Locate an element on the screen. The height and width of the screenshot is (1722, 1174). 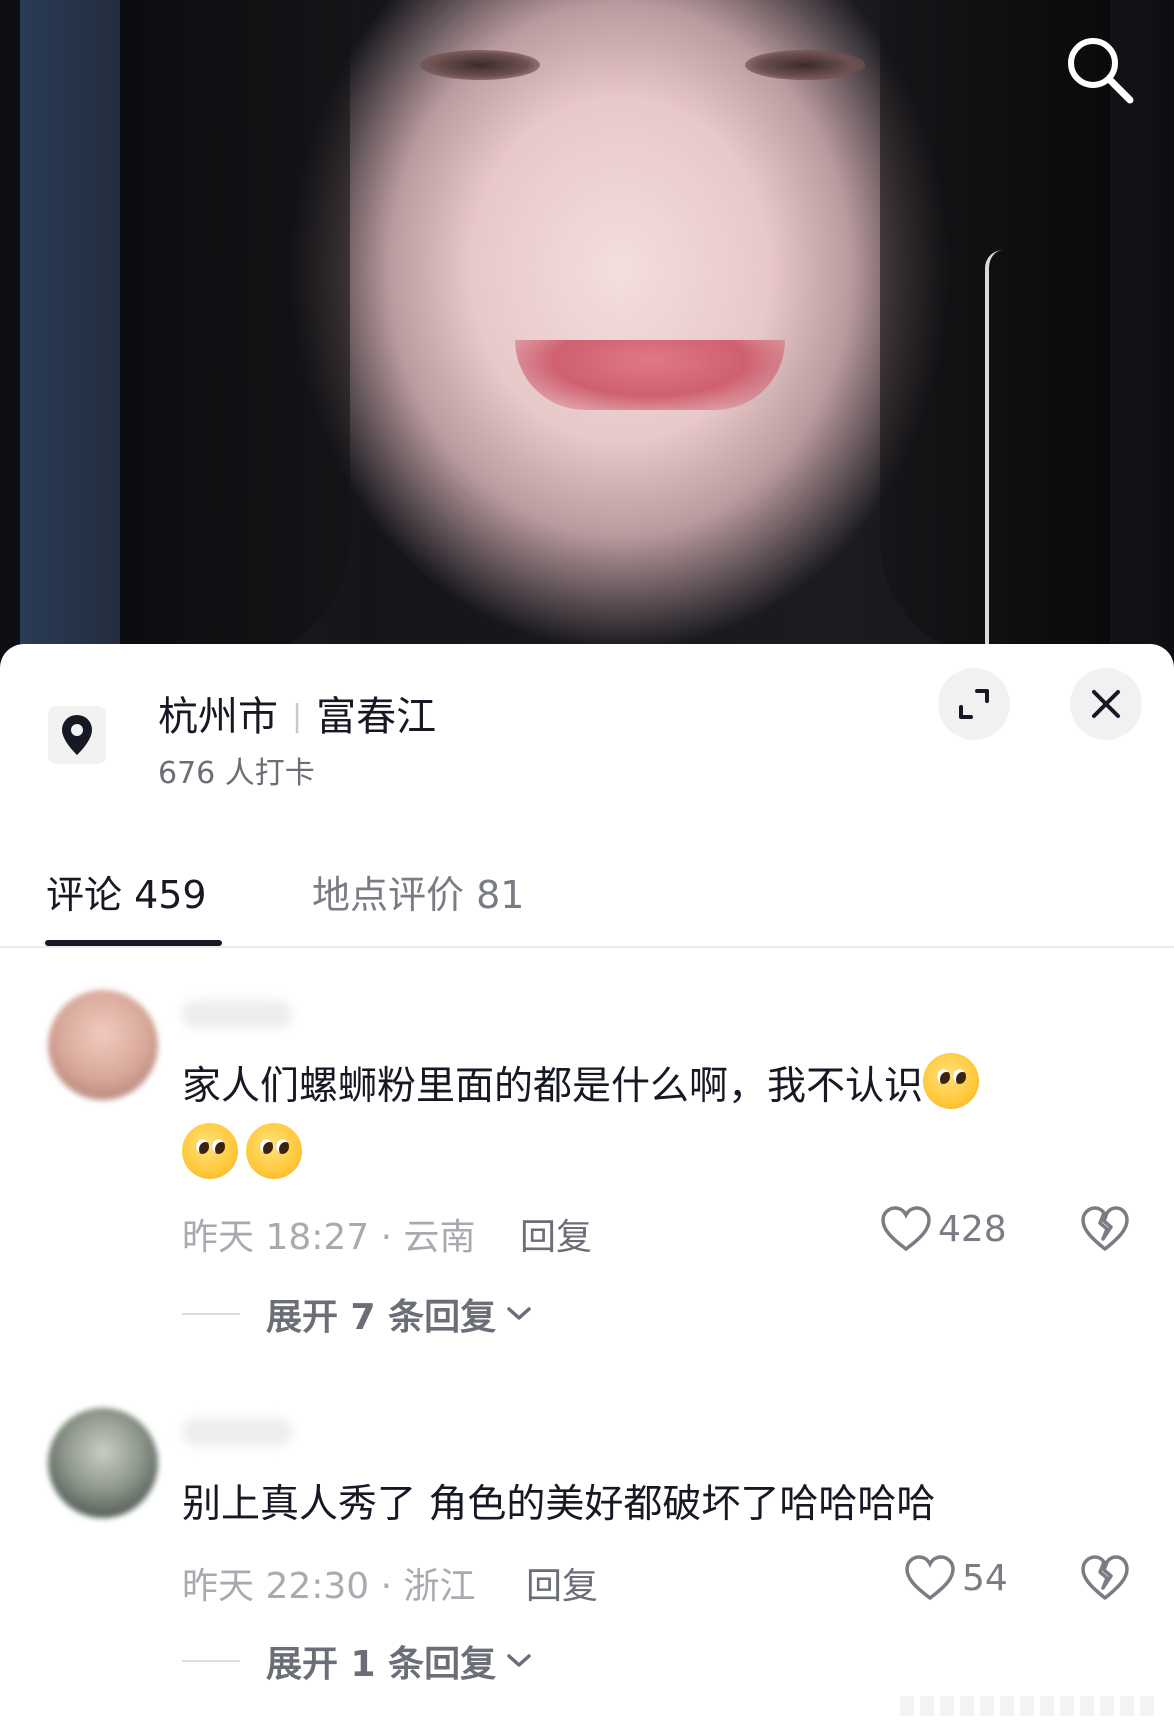
video-mouth is located at coordinates (650, 375).